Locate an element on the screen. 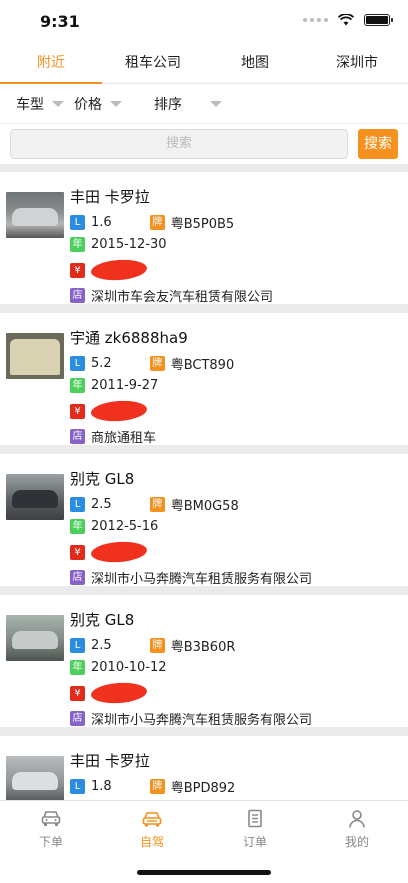 This screenshot has height=883, width=408. bottom-tab-orders: 订单 is located at coordinates (255, 829).